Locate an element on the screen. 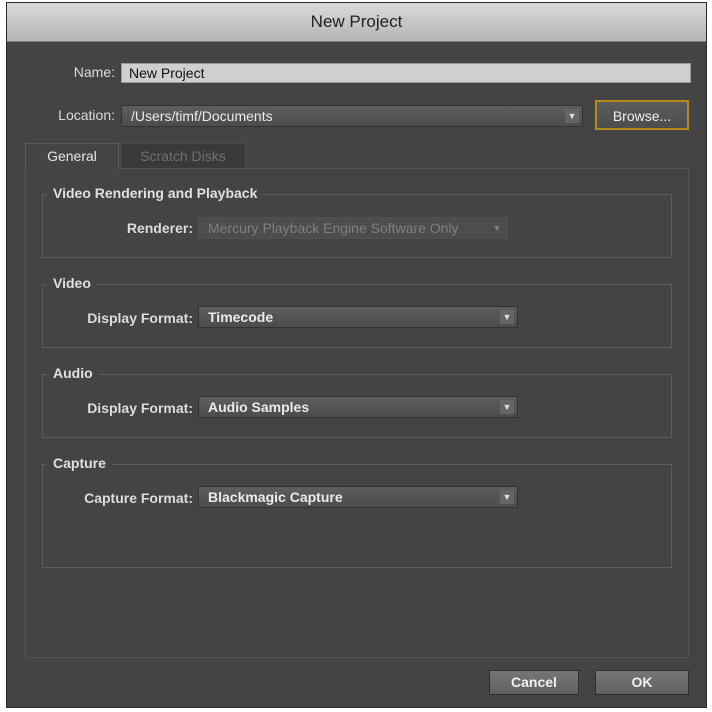  location-dropdown: /Users/timf/Documents ▼ is located at coordinates (352, 116).